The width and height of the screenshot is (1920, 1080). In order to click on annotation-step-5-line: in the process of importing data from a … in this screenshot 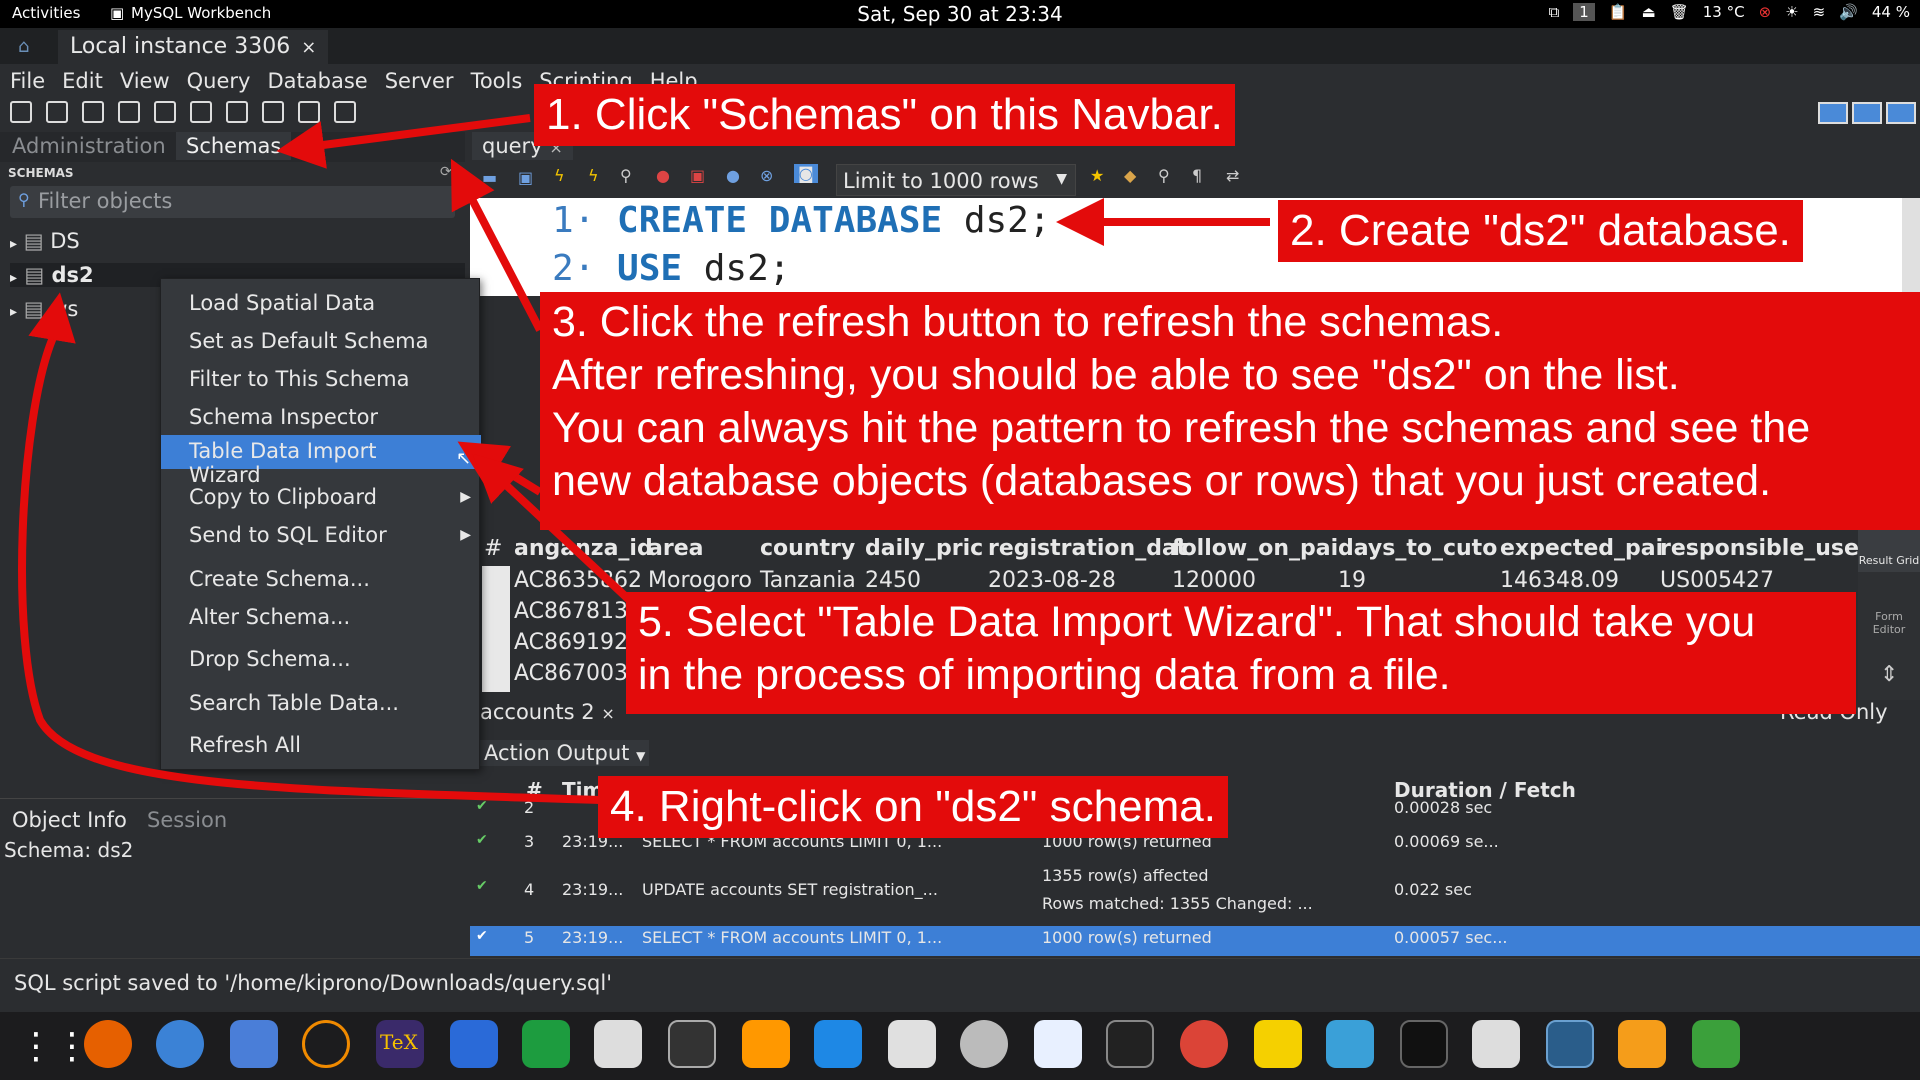, I will do `click(1044, 674)`.